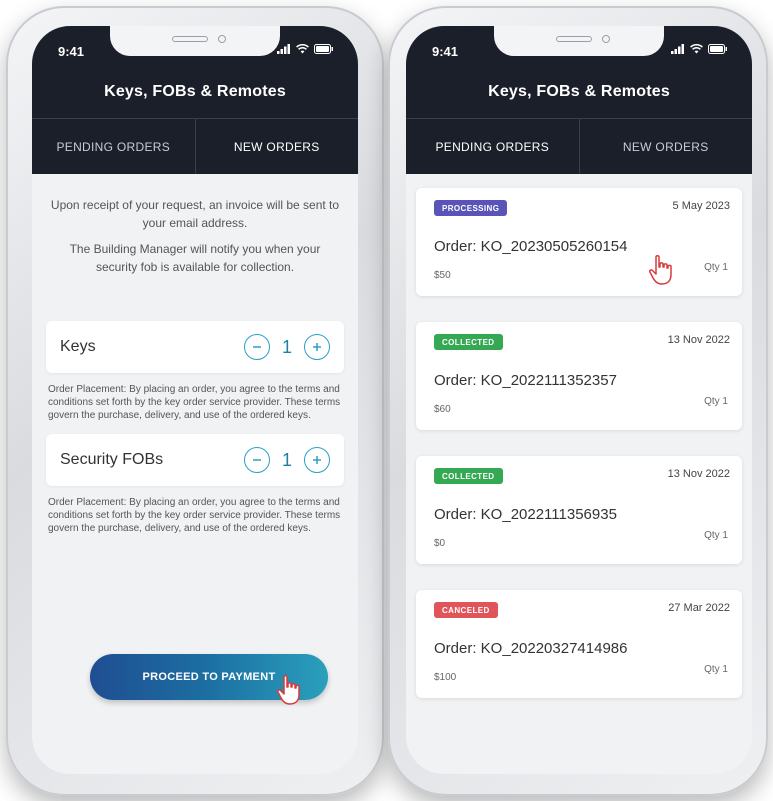 This screenshot has height=801, width=773. I want to click on hand-pointer-icon, so click(660, 269).